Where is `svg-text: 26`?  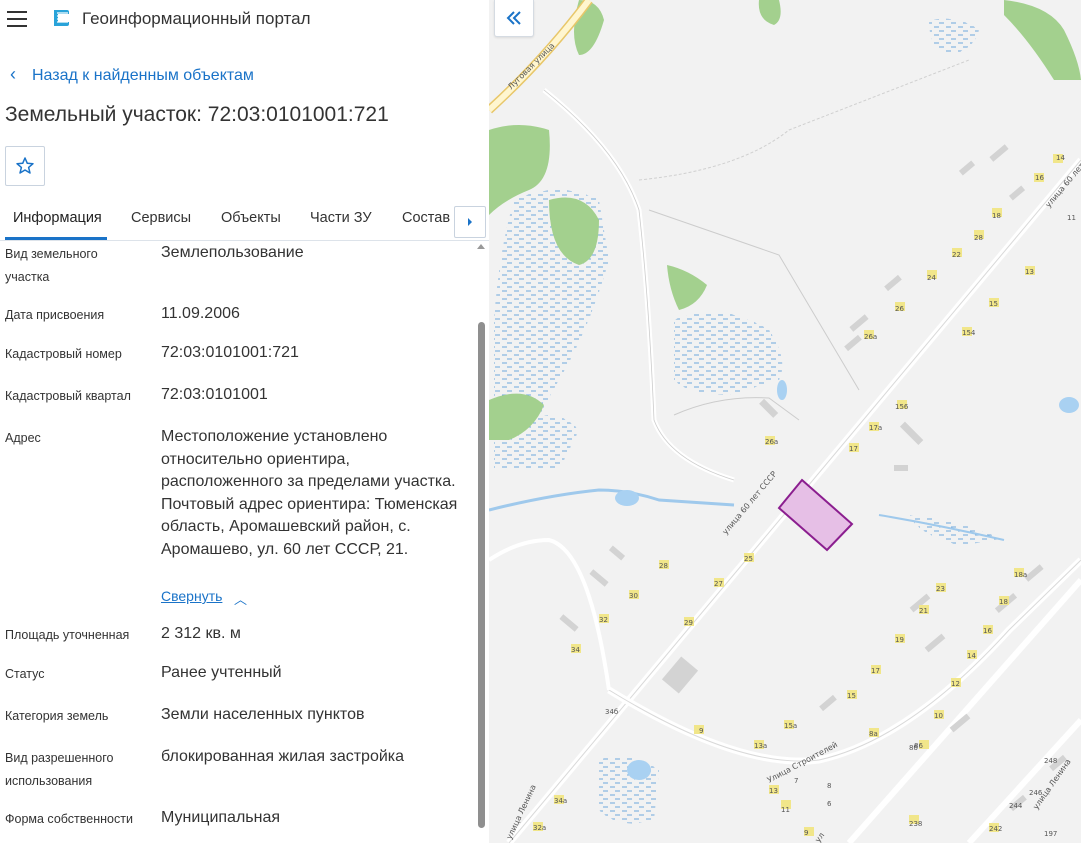
svg-text: 26 is located at coordinates (899, 309).